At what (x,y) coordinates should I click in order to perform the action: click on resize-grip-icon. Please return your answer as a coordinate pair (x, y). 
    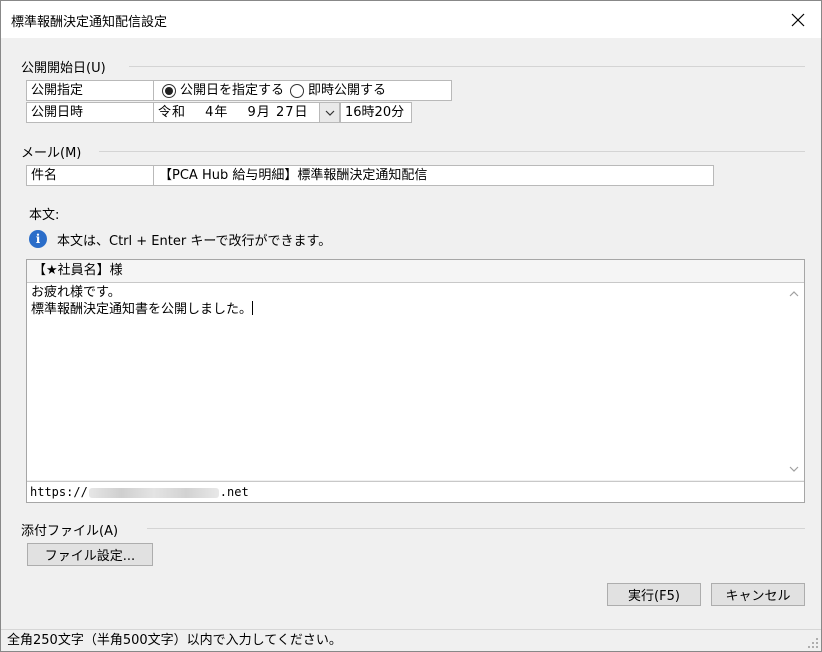
    Looking at the image, I should click on (813, 643).